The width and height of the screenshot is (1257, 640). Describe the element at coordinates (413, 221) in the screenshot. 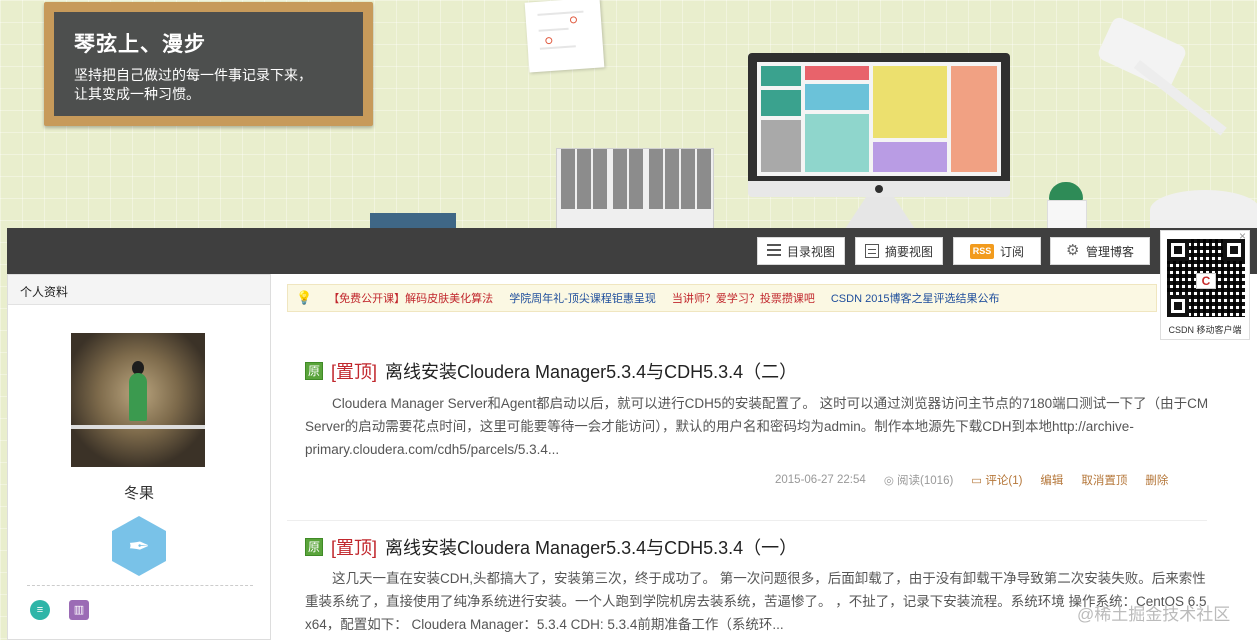

I see `box-illustration` at that location.